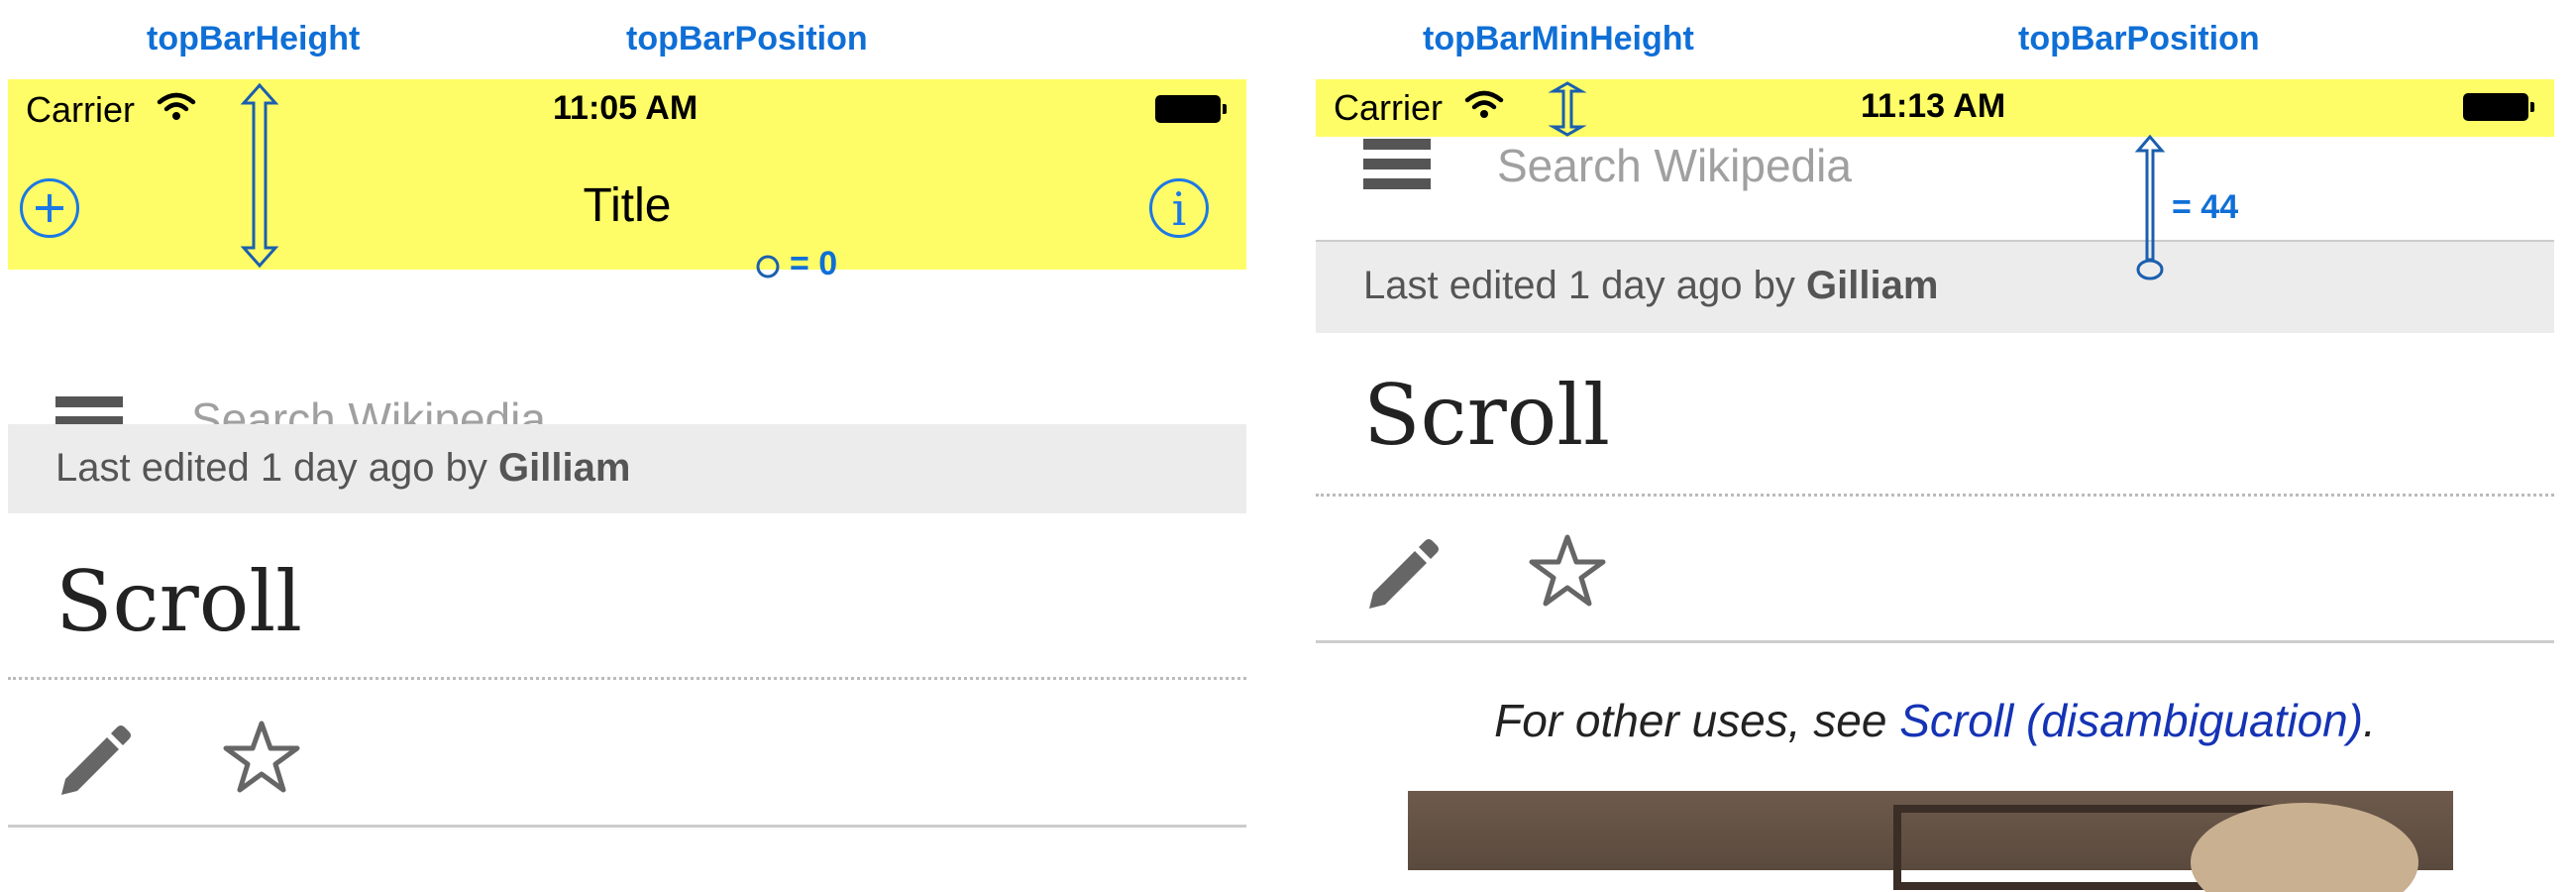 Image resolution: width=2576 pixels, height=892 pixels. What do you see at coordinates (768, 267) in the screenshot?
I see `position-marker` at bounding box center [768, 267].